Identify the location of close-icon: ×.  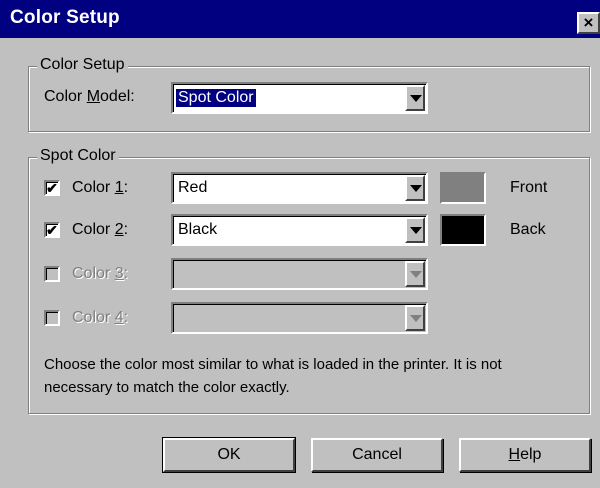
(588, 22).